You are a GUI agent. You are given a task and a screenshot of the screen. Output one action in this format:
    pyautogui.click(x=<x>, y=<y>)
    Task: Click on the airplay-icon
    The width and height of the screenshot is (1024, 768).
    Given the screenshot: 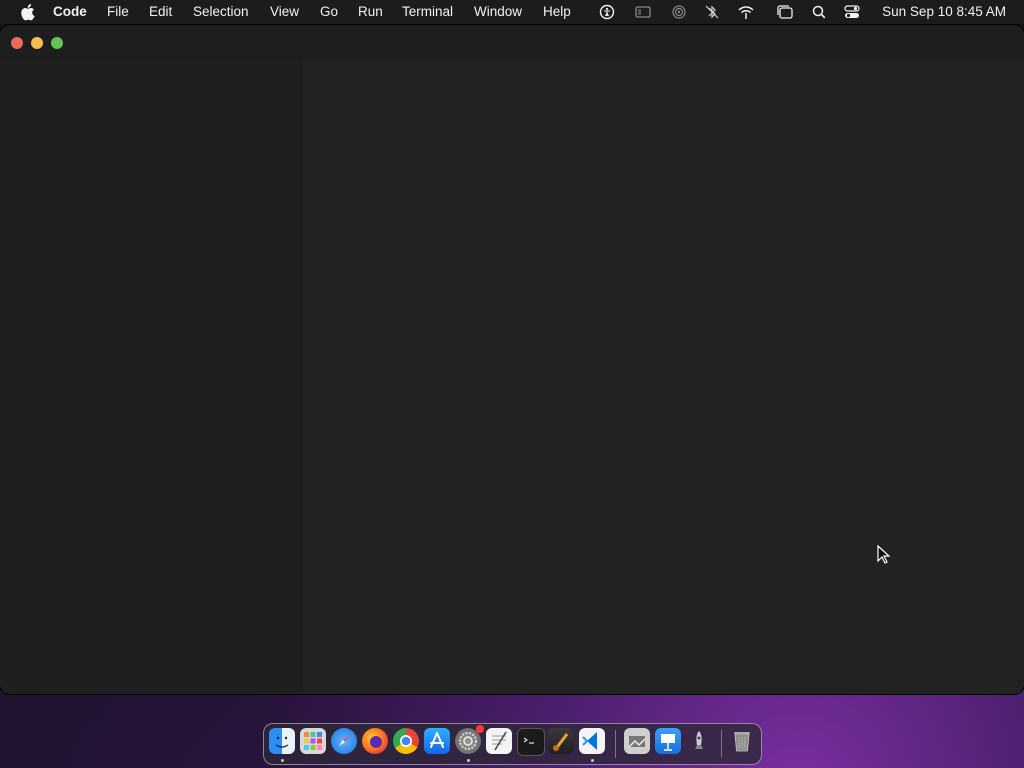 What is the action you would take?
    pyautogui.click(x=679, y=12)
    